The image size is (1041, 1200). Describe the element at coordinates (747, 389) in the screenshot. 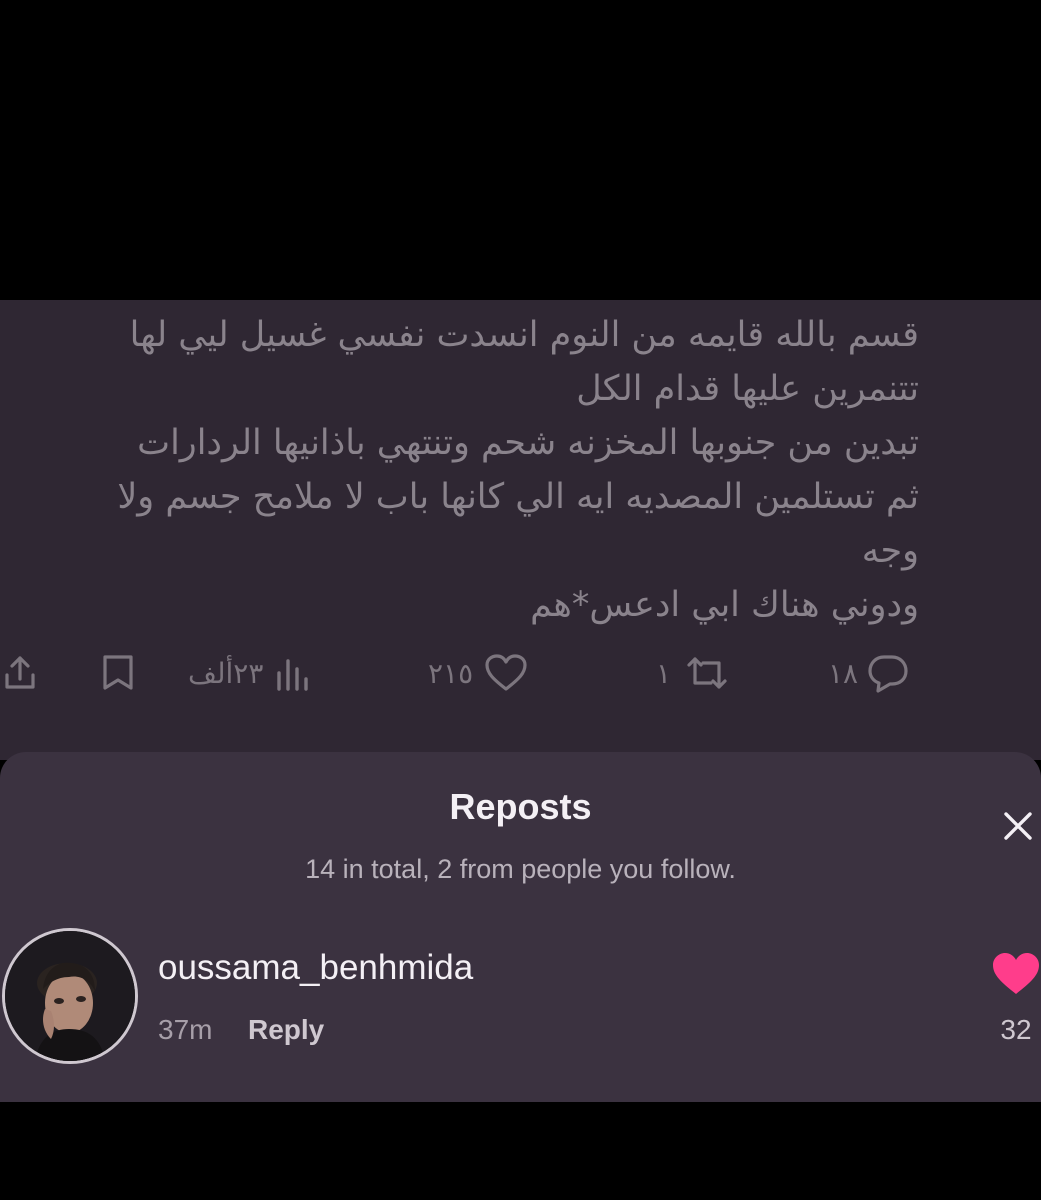

I see `tweet-line: تتنمرين عليها قدام الكل` at that location.